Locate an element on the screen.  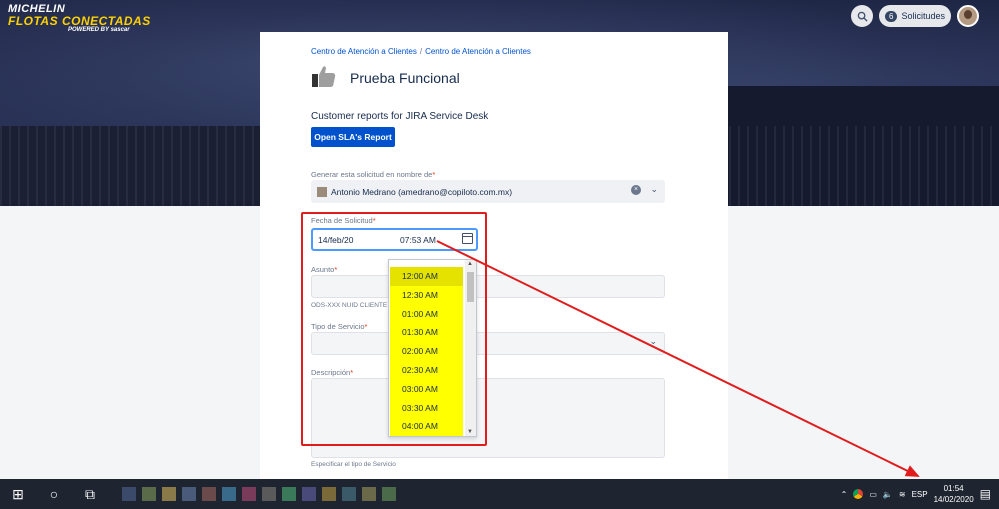
clock-date: 14/02/2020 is located at coordinates (953, 499).